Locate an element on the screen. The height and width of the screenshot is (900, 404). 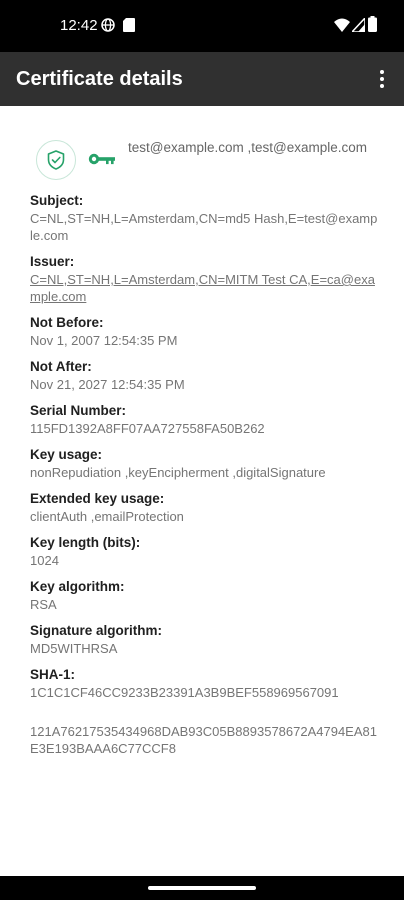
field-label: Subject: is located at coordinates (57, 200).